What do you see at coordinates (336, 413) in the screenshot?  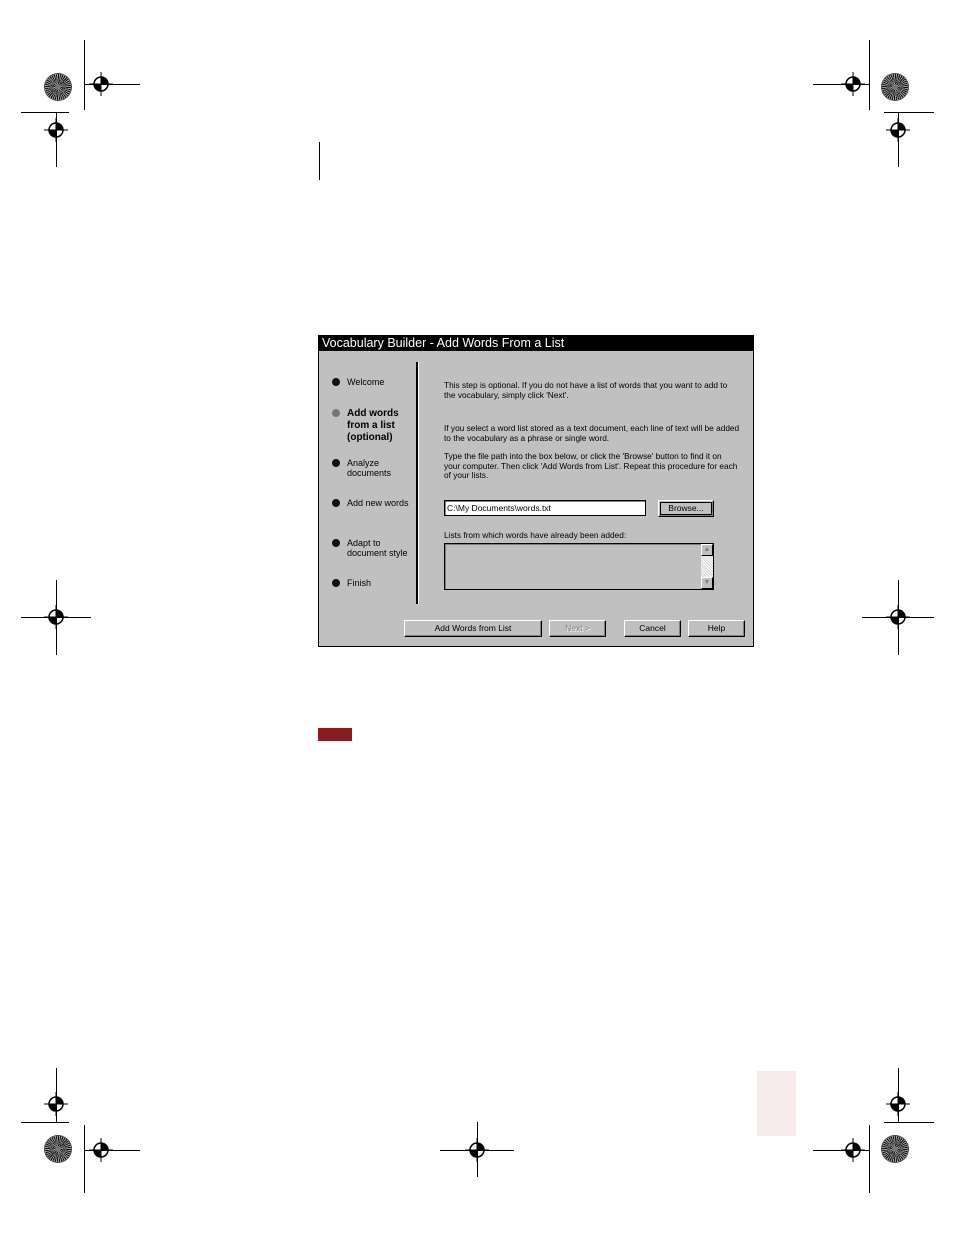 I see `step-bullet-active-icon` at bounding box center [336, 413].